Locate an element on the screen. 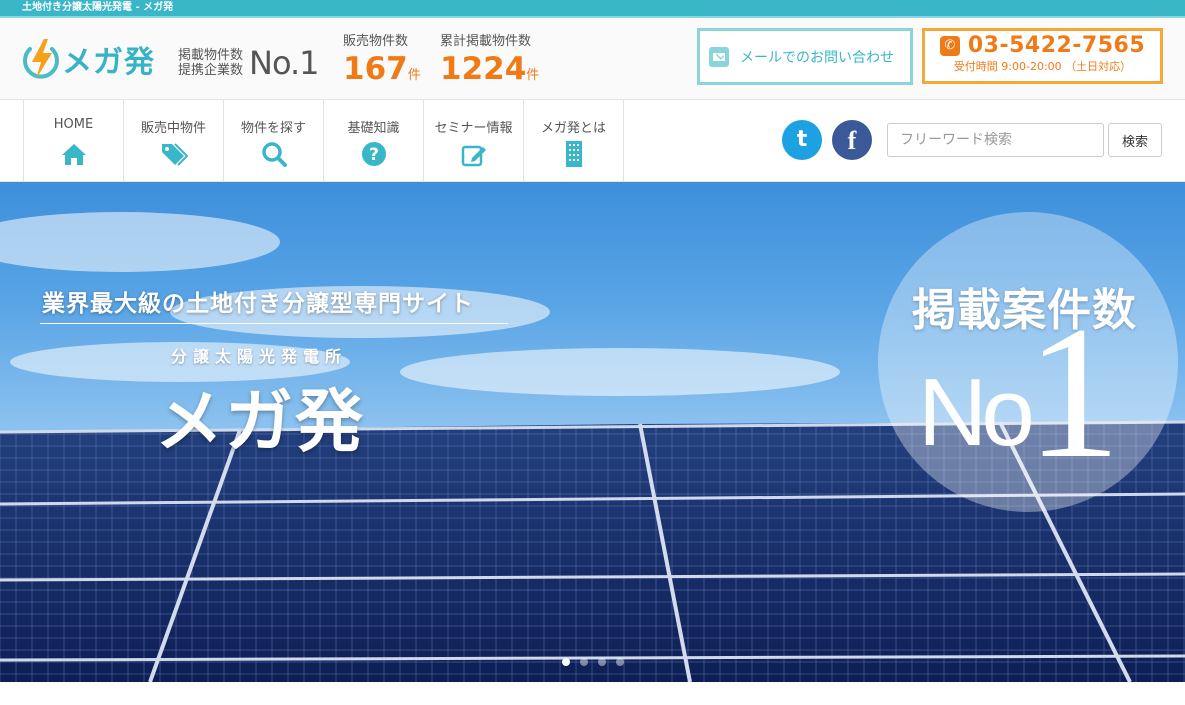 This screenshot has height=705, width=1185. lightning-logo-icon is located at coordinates (41, 59).